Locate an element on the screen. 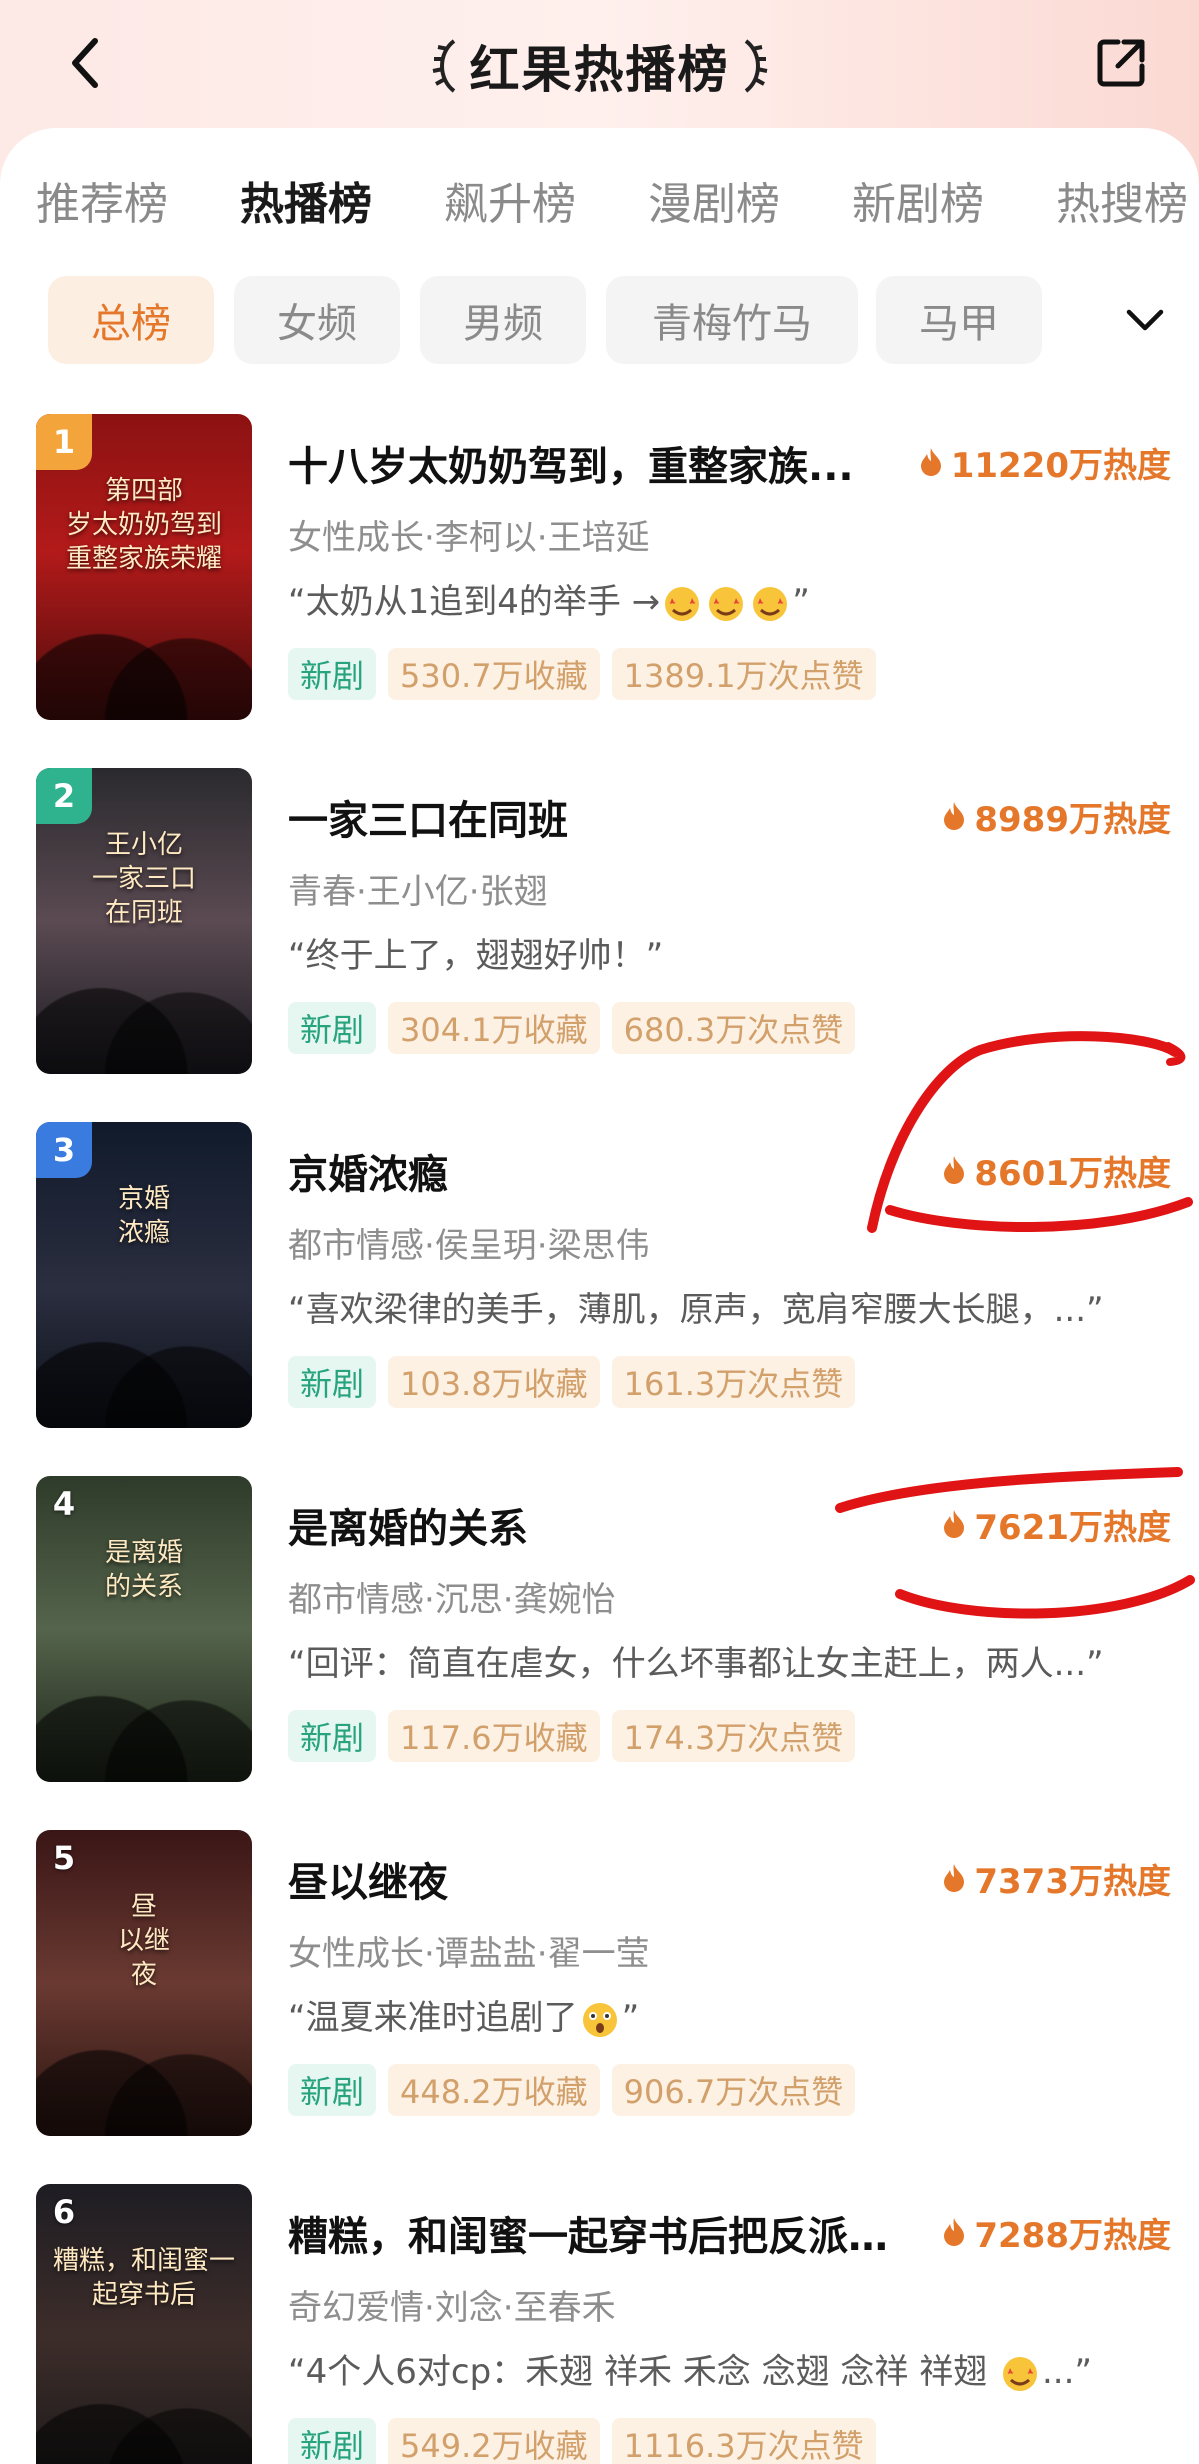 This screenshot has width=1199, height=2464. favorites-count: 304.1万收藏 is located at coordinates (494, 1028).